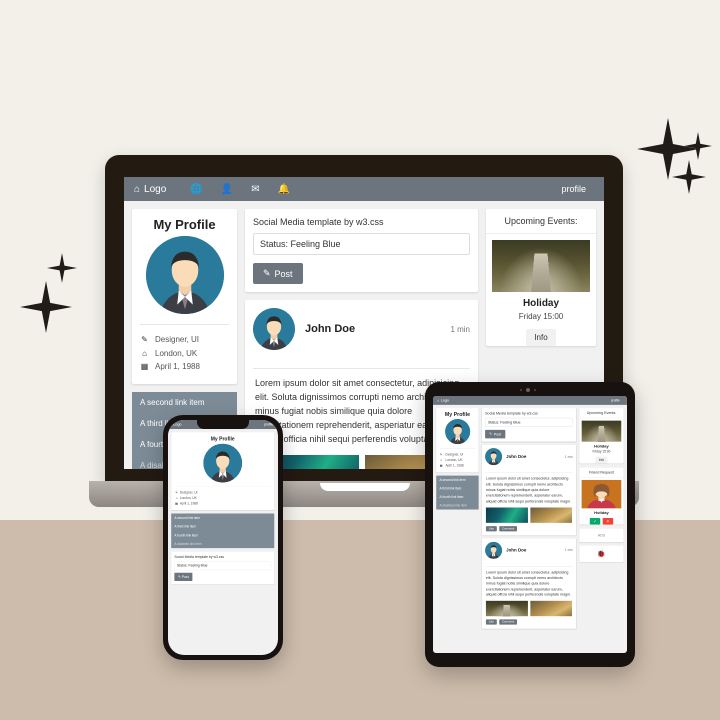 The height and width of the screenshot is (720, 720). What do you see at coordinates (601, 446) in the screenshot?
I see `event-name: Holiday` at bounding box center [601, 446].